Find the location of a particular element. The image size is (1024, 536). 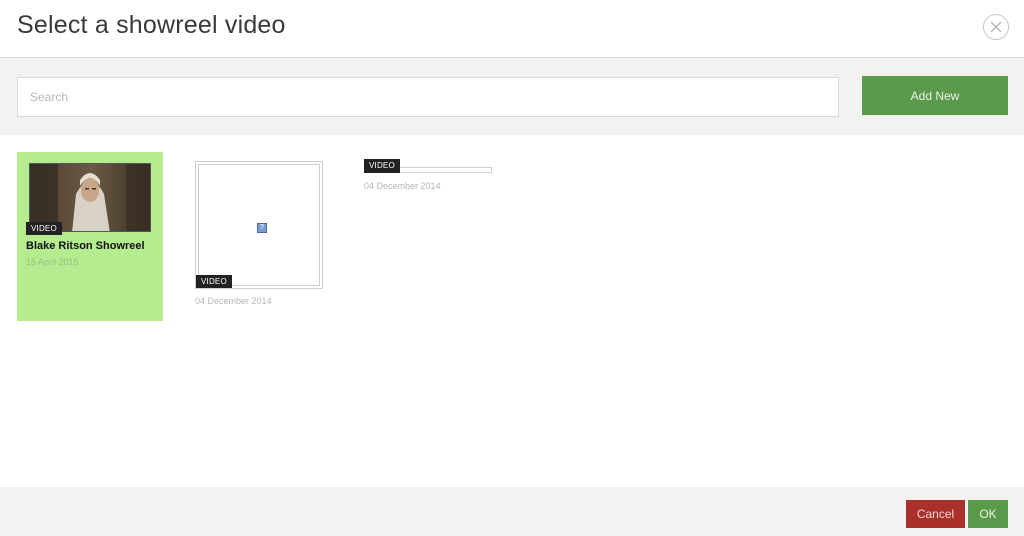

ok-button: OK is located at coordinates (988, 514).